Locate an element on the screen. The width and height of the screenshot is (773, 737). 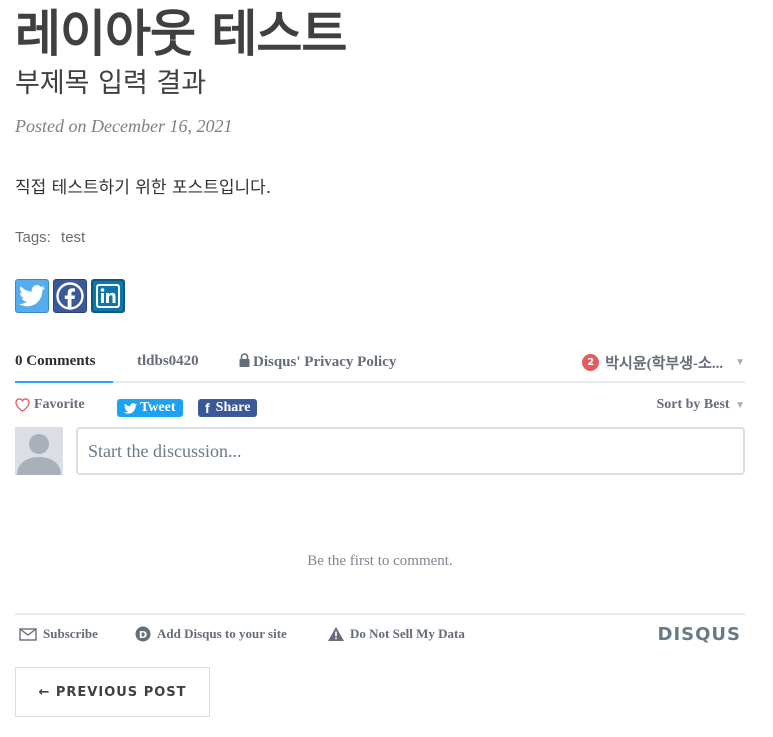
add-disqus-link: D Add Disqus to your site is located at coordinates (211, 634).